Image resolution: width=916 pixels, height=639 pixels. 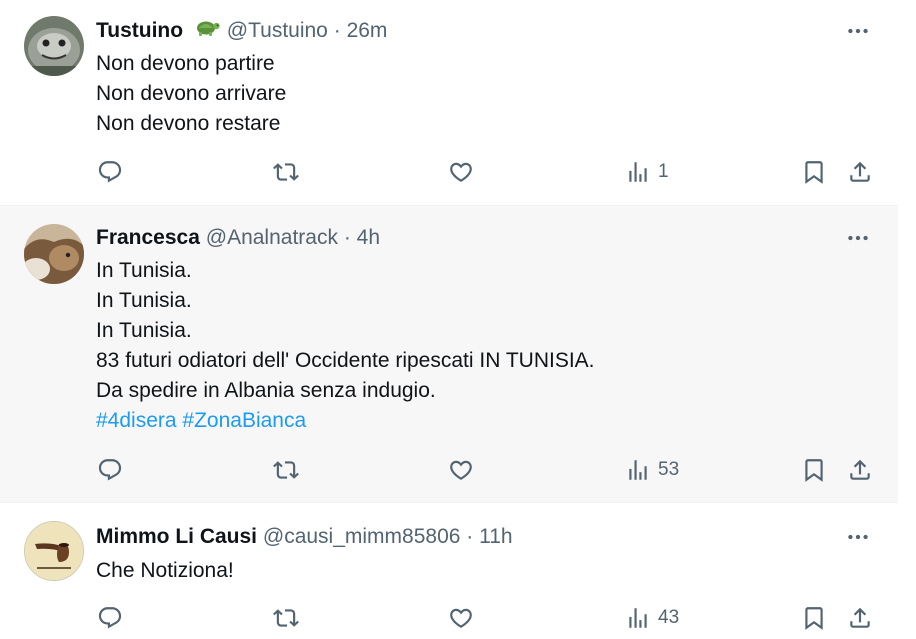 What do you see at coordinates (652, 618) in the screenshot?
I see `views-button: 43` at bounding box center [652, 618].